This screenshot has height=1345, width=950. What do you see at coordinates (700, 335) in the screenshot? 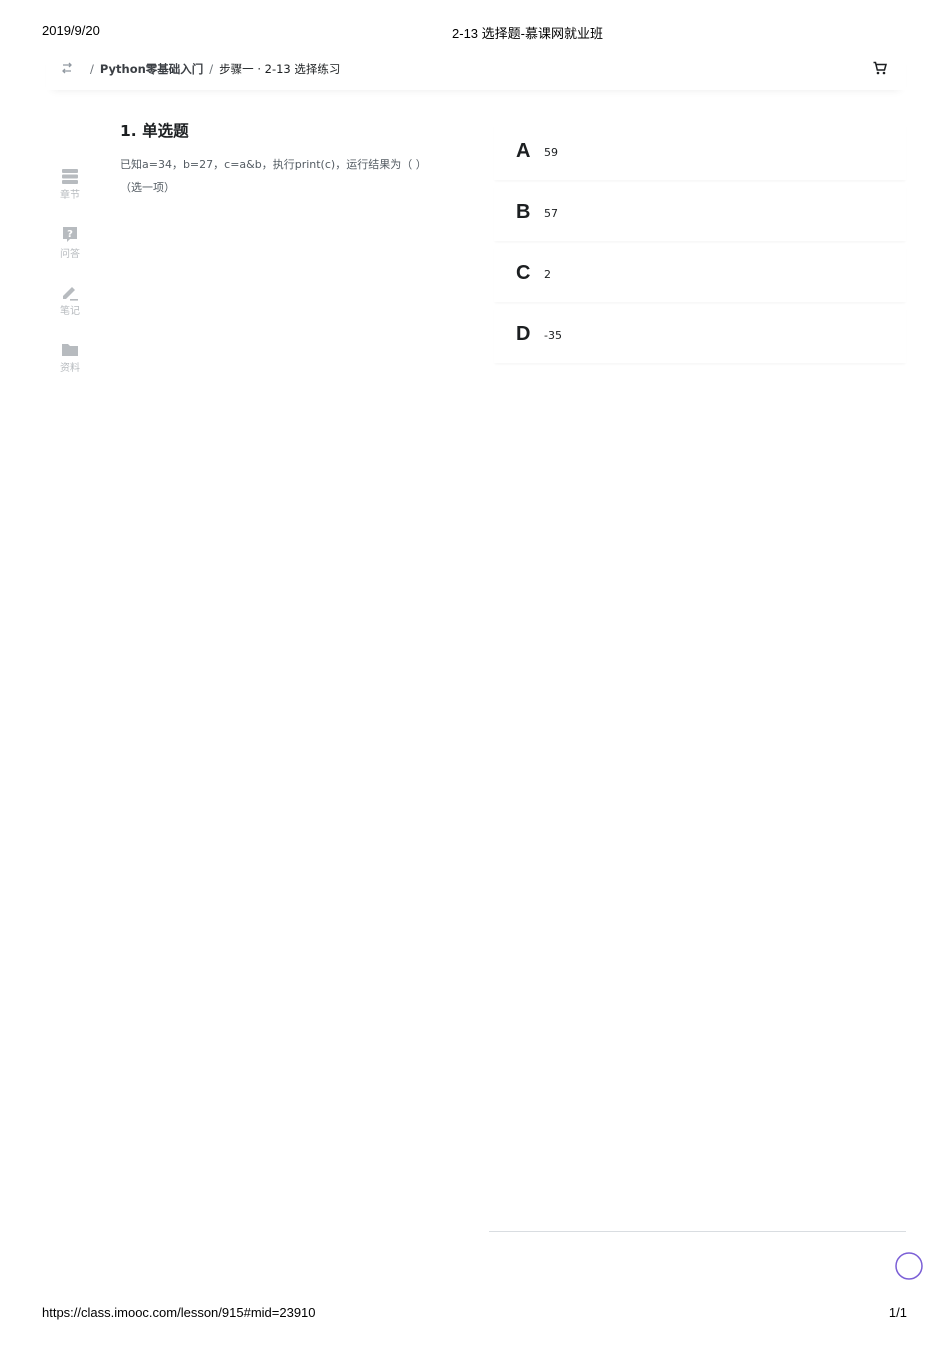
I see `option-d: D -35` at bounding box center [700, 335].